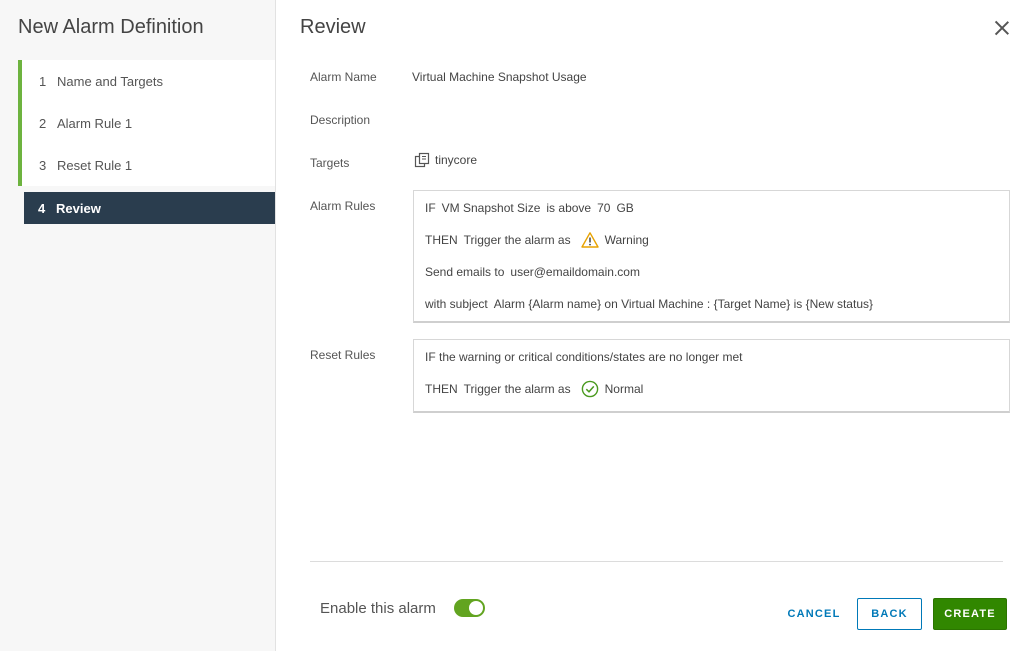  I want to click on targets-label: Targets, so click(330, 163).